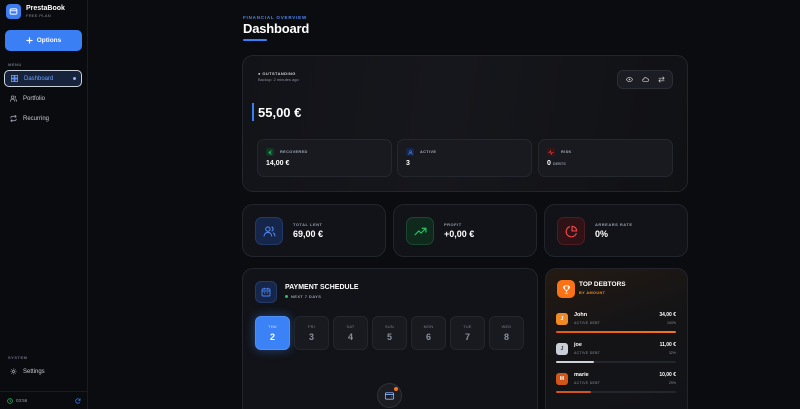 This screenshot has width=800, height=409. What do you see at coordinates (464, 158) in the screenshot?
I see `active-card: ACTIVE 3` at bounding box center [464, 158].